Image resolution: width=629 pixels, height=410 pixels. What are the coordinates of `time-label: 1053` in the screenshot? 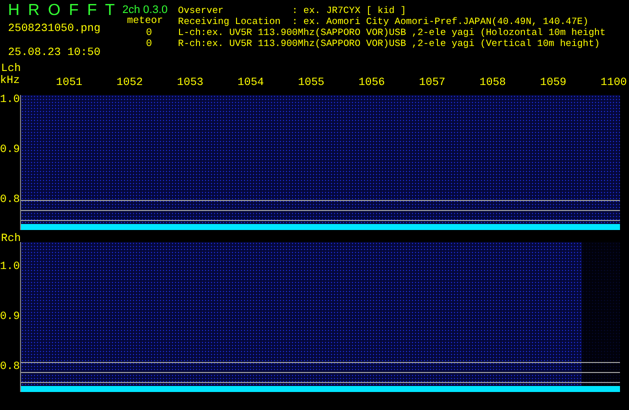 It's located at (190, 83).